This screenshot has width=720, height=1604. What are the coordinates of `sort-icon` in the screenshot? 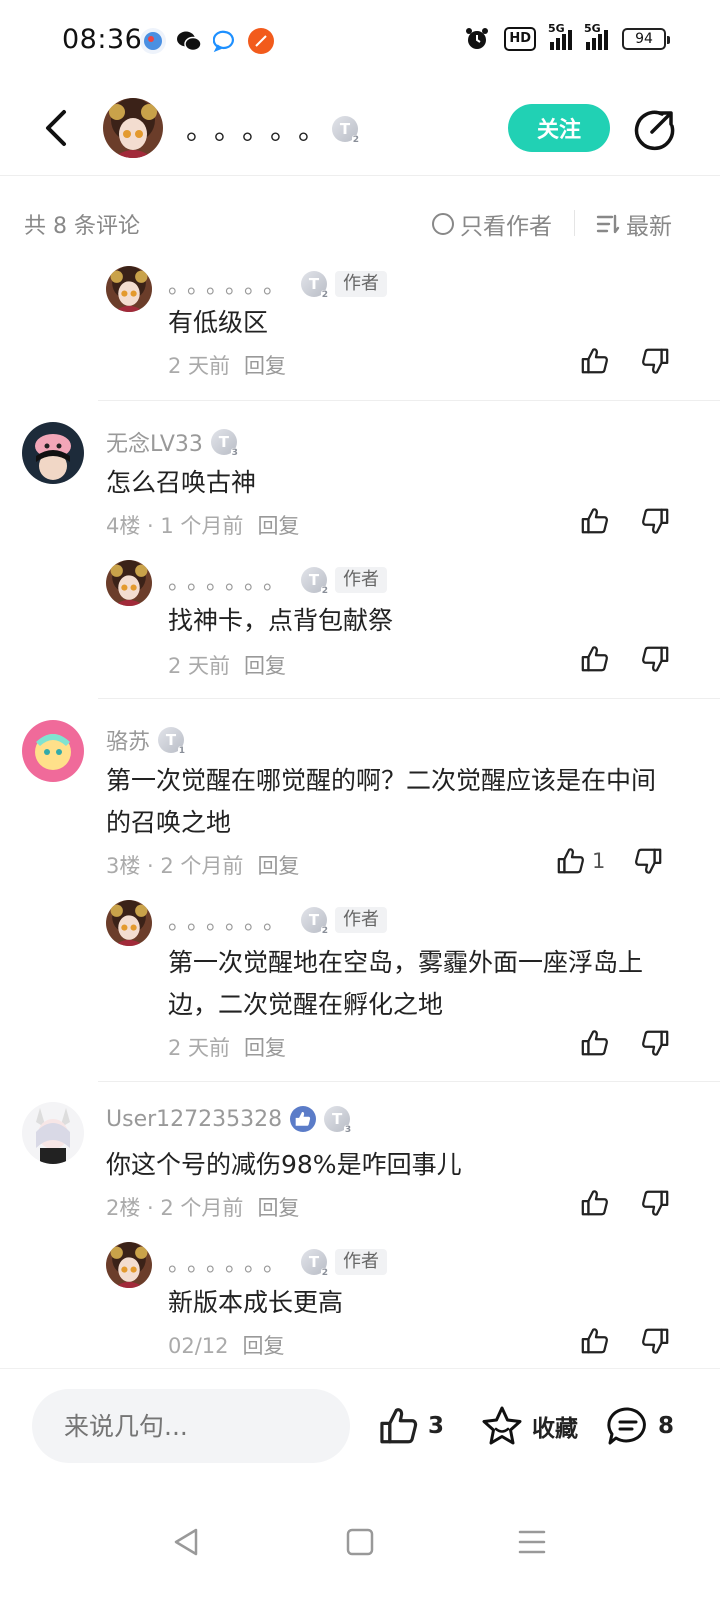 It's located at (608, 224).